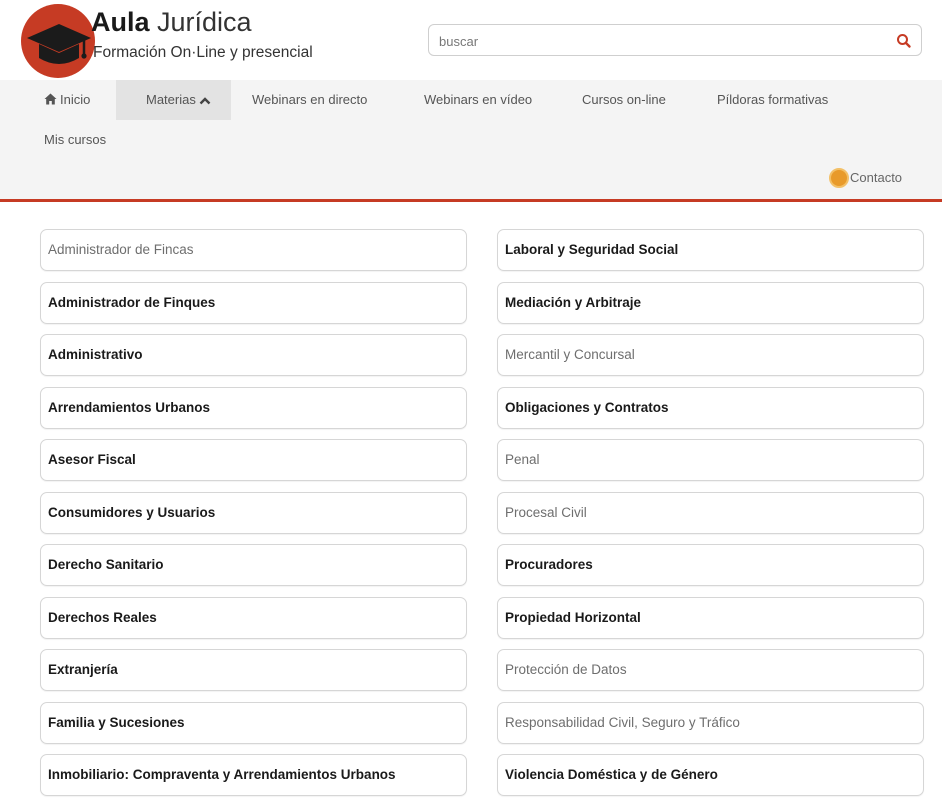 This screenshot has width=942, height=805. I want to click on nav-item-webinars-video: Webinars en vídeo, so click(478, 100).